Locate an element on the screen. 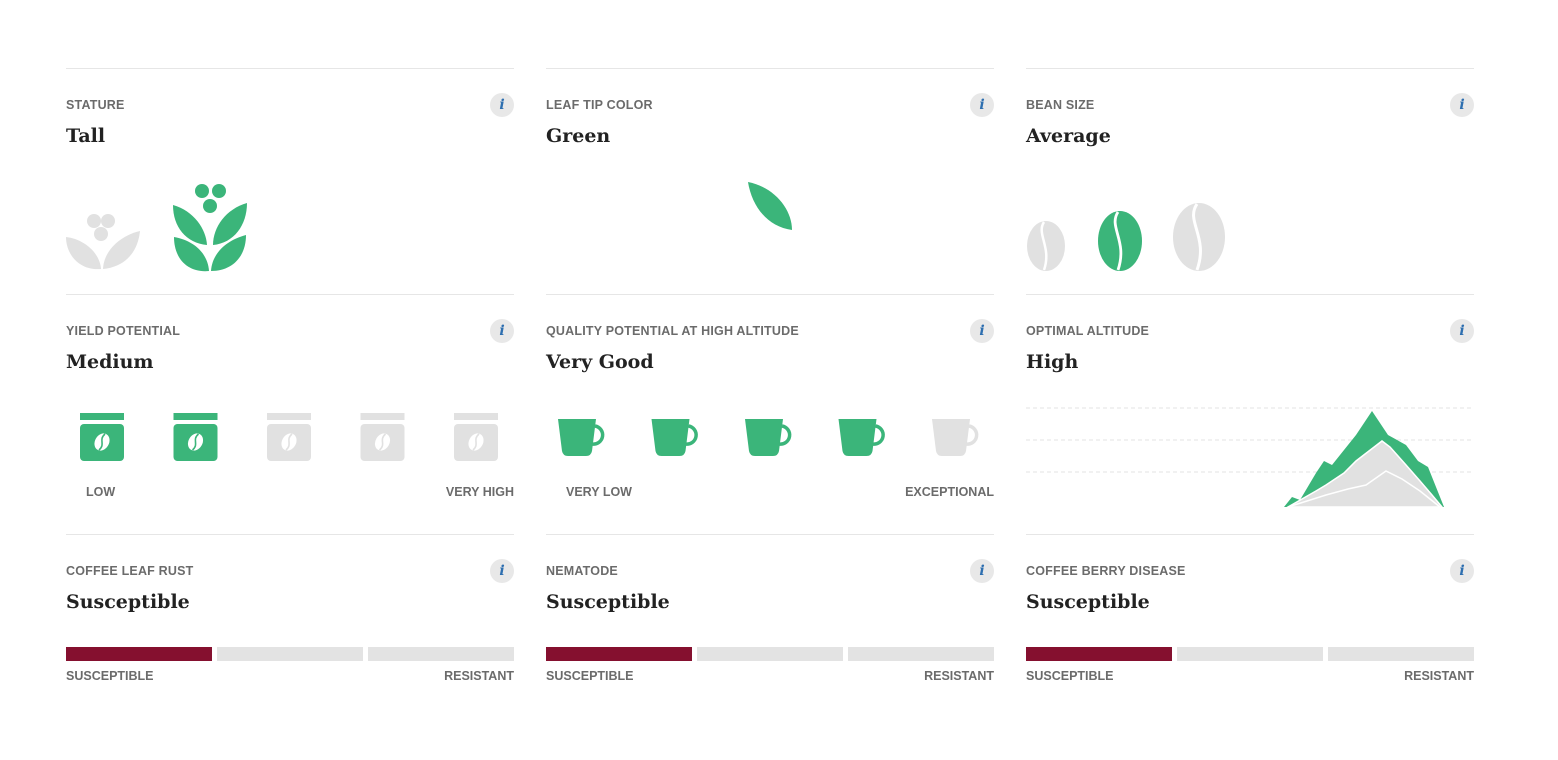 The height and width of the screenshot is (760, 1558). berry-disease-high-label: RESISTANT is located at coordinates (1439, 676).